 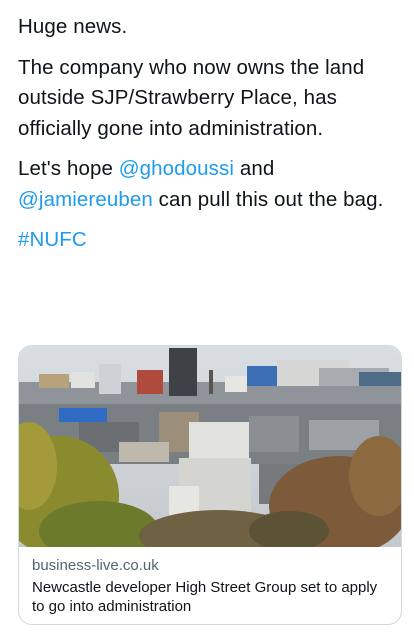 What do you see at coordinates (176, 168) in the screenshot?
I see `mention-ghodoussi: @ghodoussi` at bounding box center [176, 168].